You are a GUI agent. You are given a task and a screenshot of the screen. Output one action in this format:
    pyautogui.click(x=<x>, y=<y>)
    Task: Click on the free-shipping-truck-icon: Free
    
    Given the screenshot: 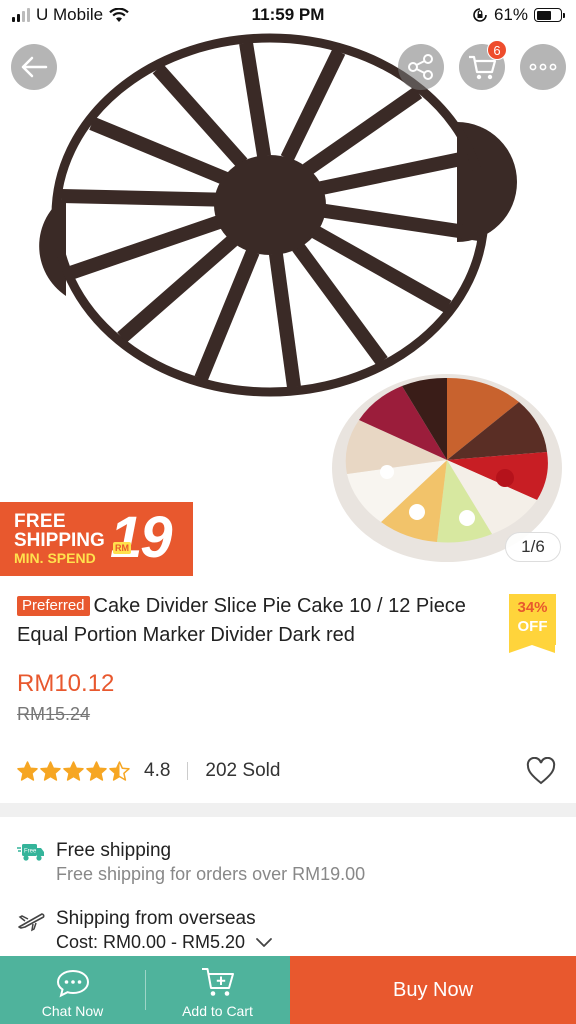 What is the action you would take?
    pyautogui.click(x=30, y=852)
    